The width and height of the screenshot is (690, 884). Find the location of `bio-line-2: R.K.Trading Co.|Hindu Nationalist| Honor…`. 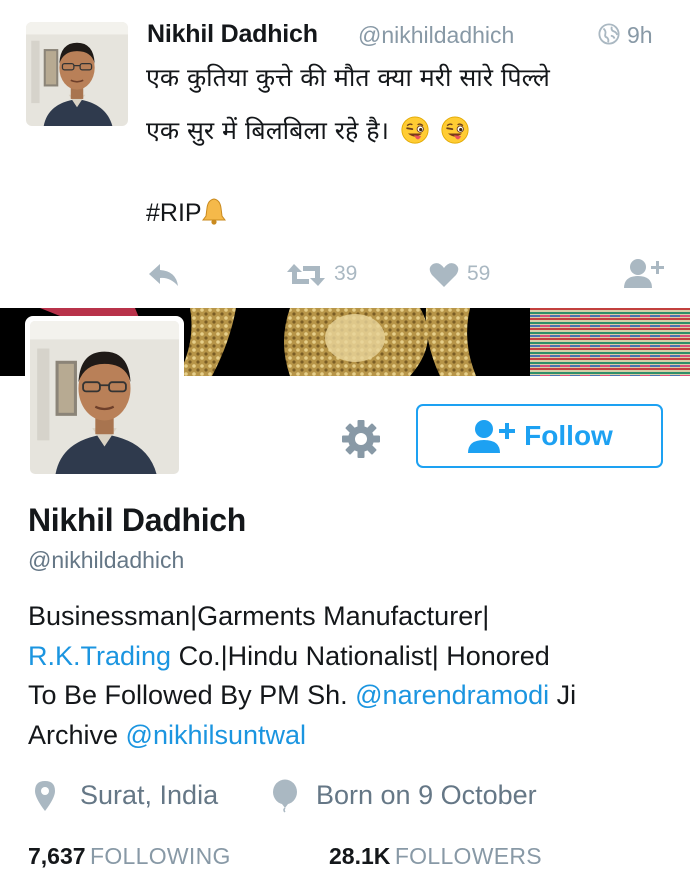

bio-line-2: R.K.Trading Co.|Hindu Nationalist| Honor… is located at coordinates (289, 656).